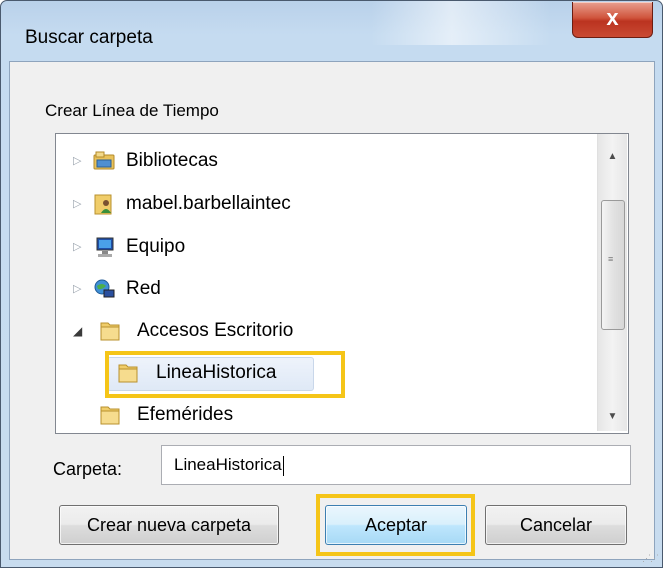 The height and width of the screenshot is (568, 663). Describe the element at coordinates (77, 331) in the screenshot. I see `collapse-arrow-icon: ◢` at that location.